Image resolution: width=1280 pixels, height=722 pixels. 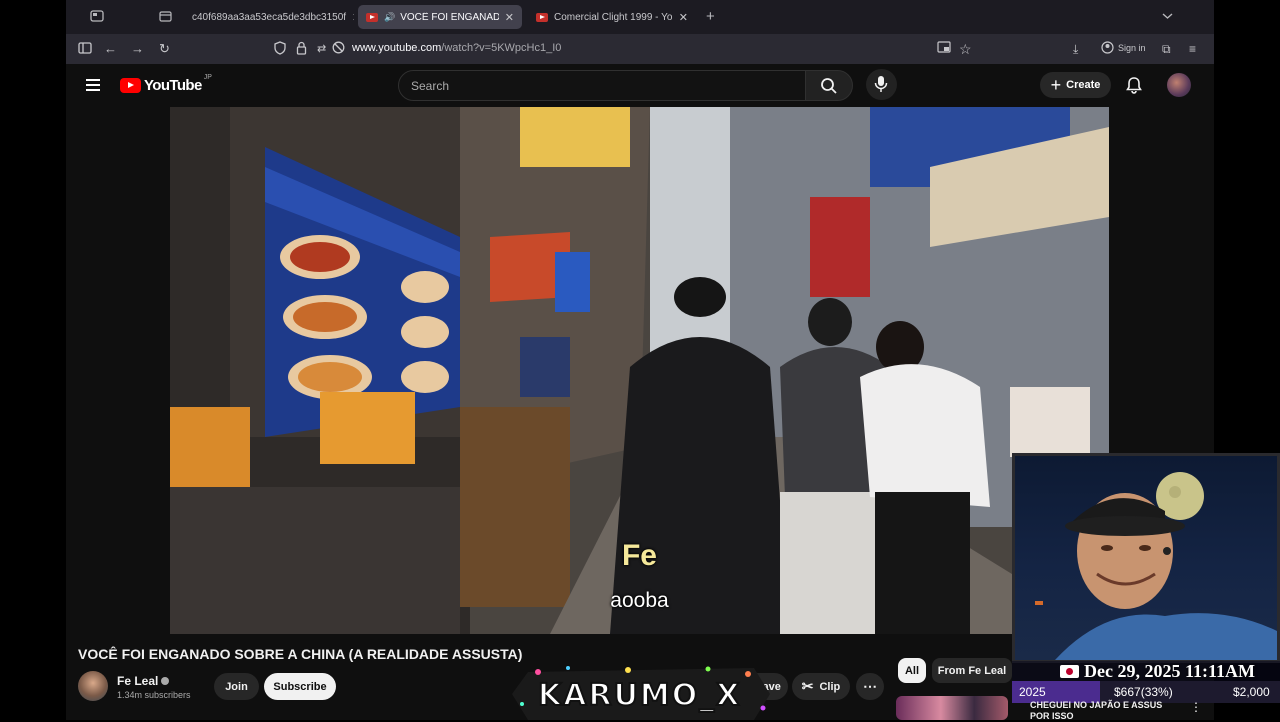 What do you see at coordinates (1166, 49) in the screenshot?
I see `extensions-icon: ⧉` at bounding box center [1166, 49].